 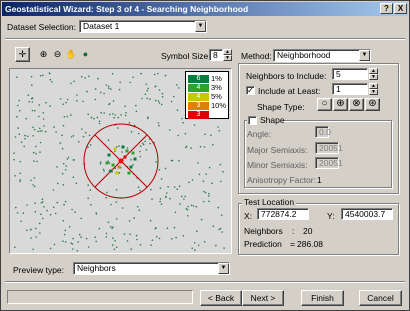 I want to click on legend-label: 10%, so click(x=219, y=105).